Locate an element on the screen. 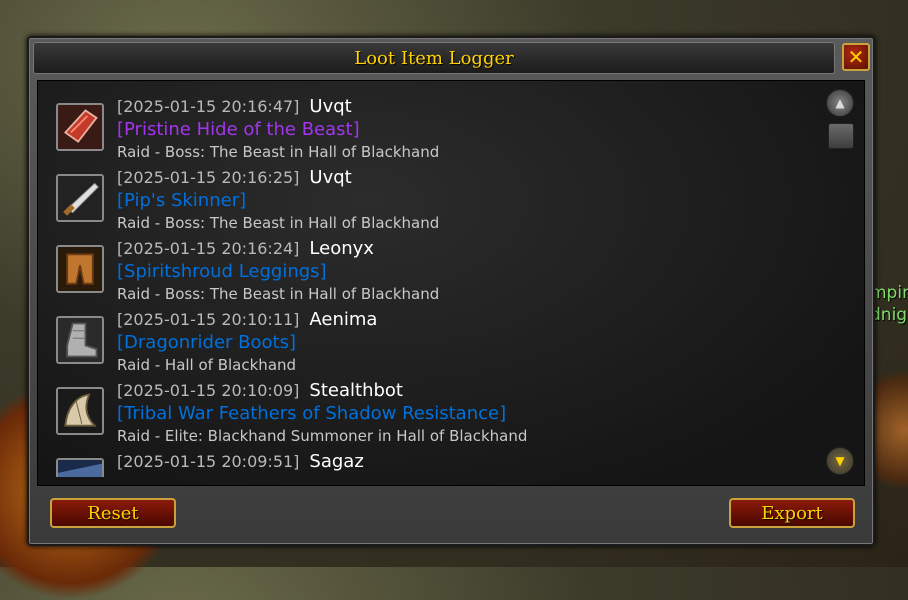  entry-timestamp: [2025-01-15 20:16:47] is located at coordinates (208, 106).